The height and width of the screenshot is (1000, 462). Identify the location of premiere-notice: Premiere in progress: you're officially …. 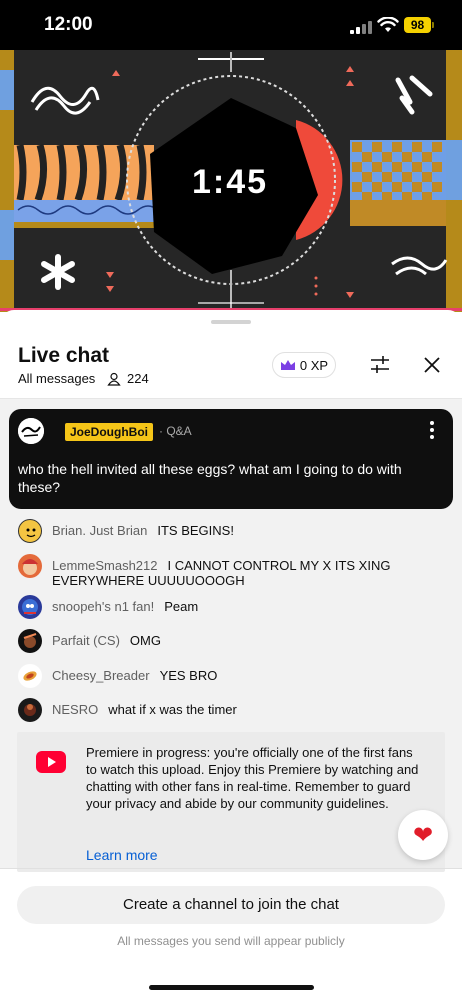
(231, 802).